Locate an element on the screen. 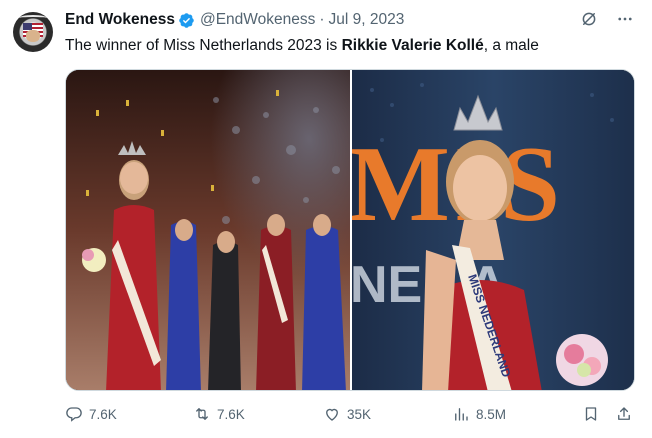 This screenshot has width=652, height=438. tweet-text-suffix: , a male is located at coordinates (511, 45).